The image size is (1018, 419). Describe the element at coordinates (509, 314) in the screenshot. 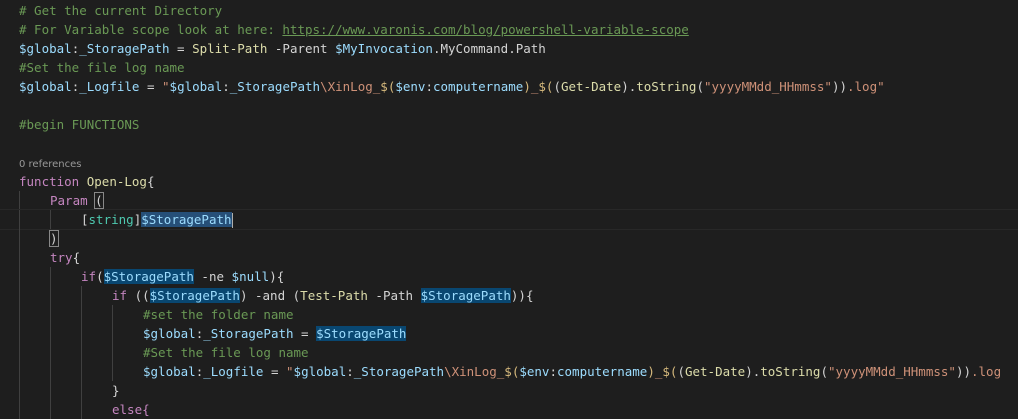

I see `code-line: #set the folder name` at that location.